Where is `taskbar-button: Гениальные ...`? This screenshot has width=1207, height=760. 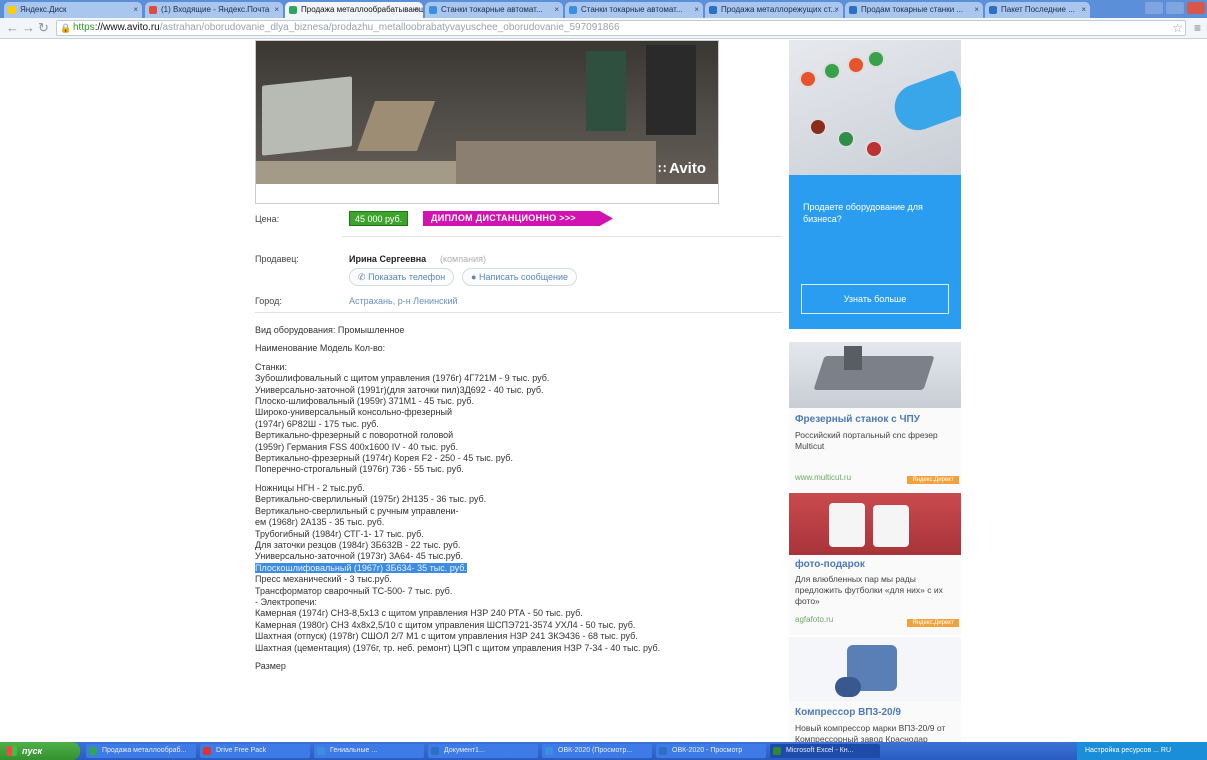 taskbar-button: Гениальные ... is located at coordinates (369, 751).